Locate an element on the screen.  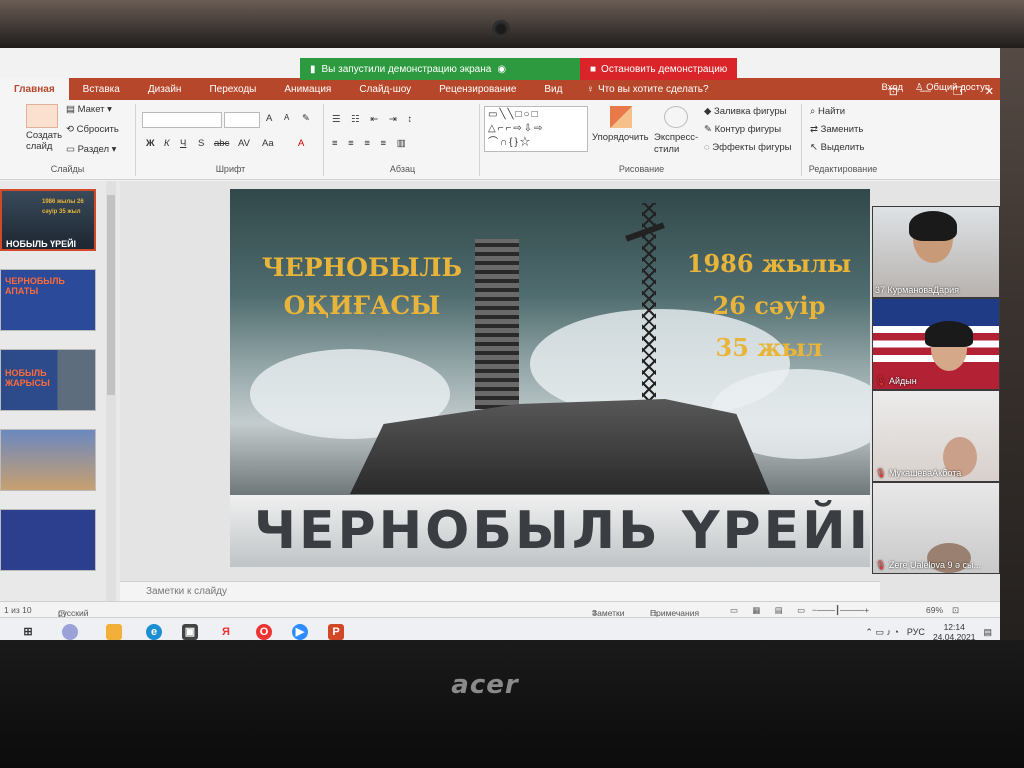
paint-bucket-icon: ◆ is located at coordinates (709, 111).